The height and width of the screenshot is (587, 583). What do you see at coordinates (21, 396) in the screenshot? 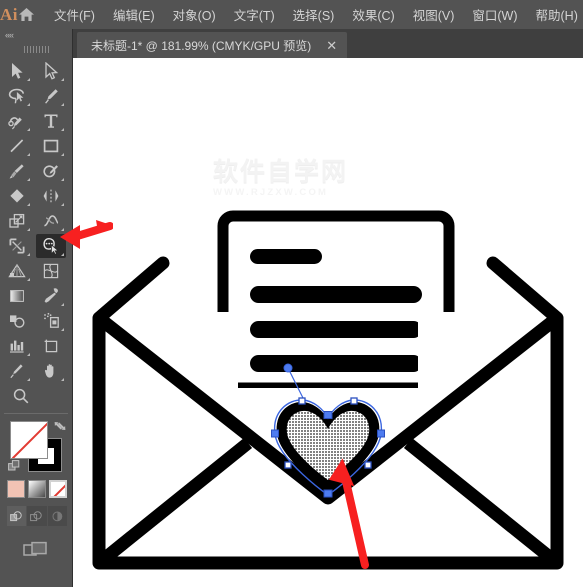
I see `zoom-tool` at bounding box center [21, 396].